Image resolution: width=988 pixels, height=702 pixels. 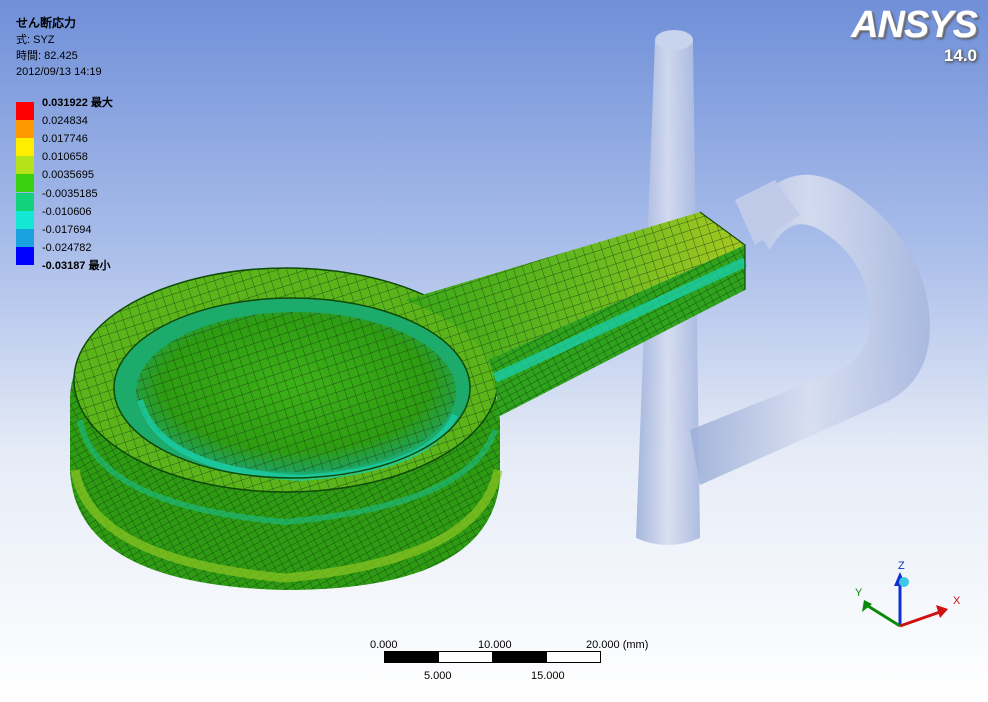 What do you see at coordinates (548, 676) in the screenshot?
I see `scale-label-15: 15.000` at bounding box center [548, 676].